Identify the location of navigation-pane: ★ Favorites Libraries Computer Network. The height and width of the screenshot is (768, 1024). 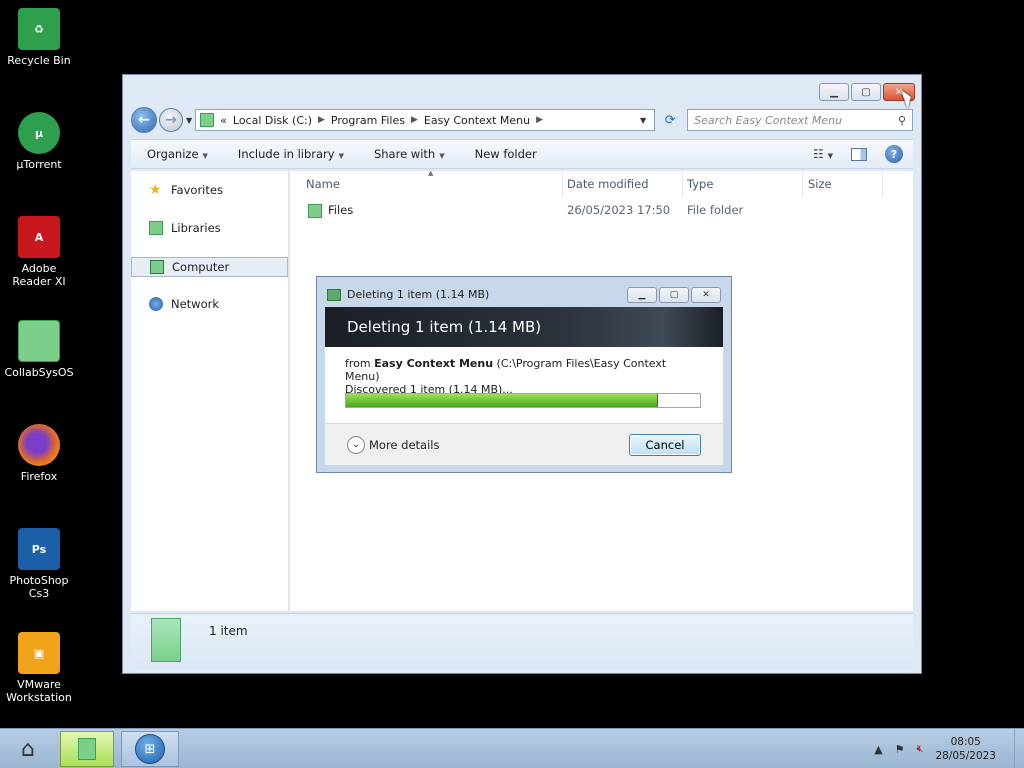
(210, 391).